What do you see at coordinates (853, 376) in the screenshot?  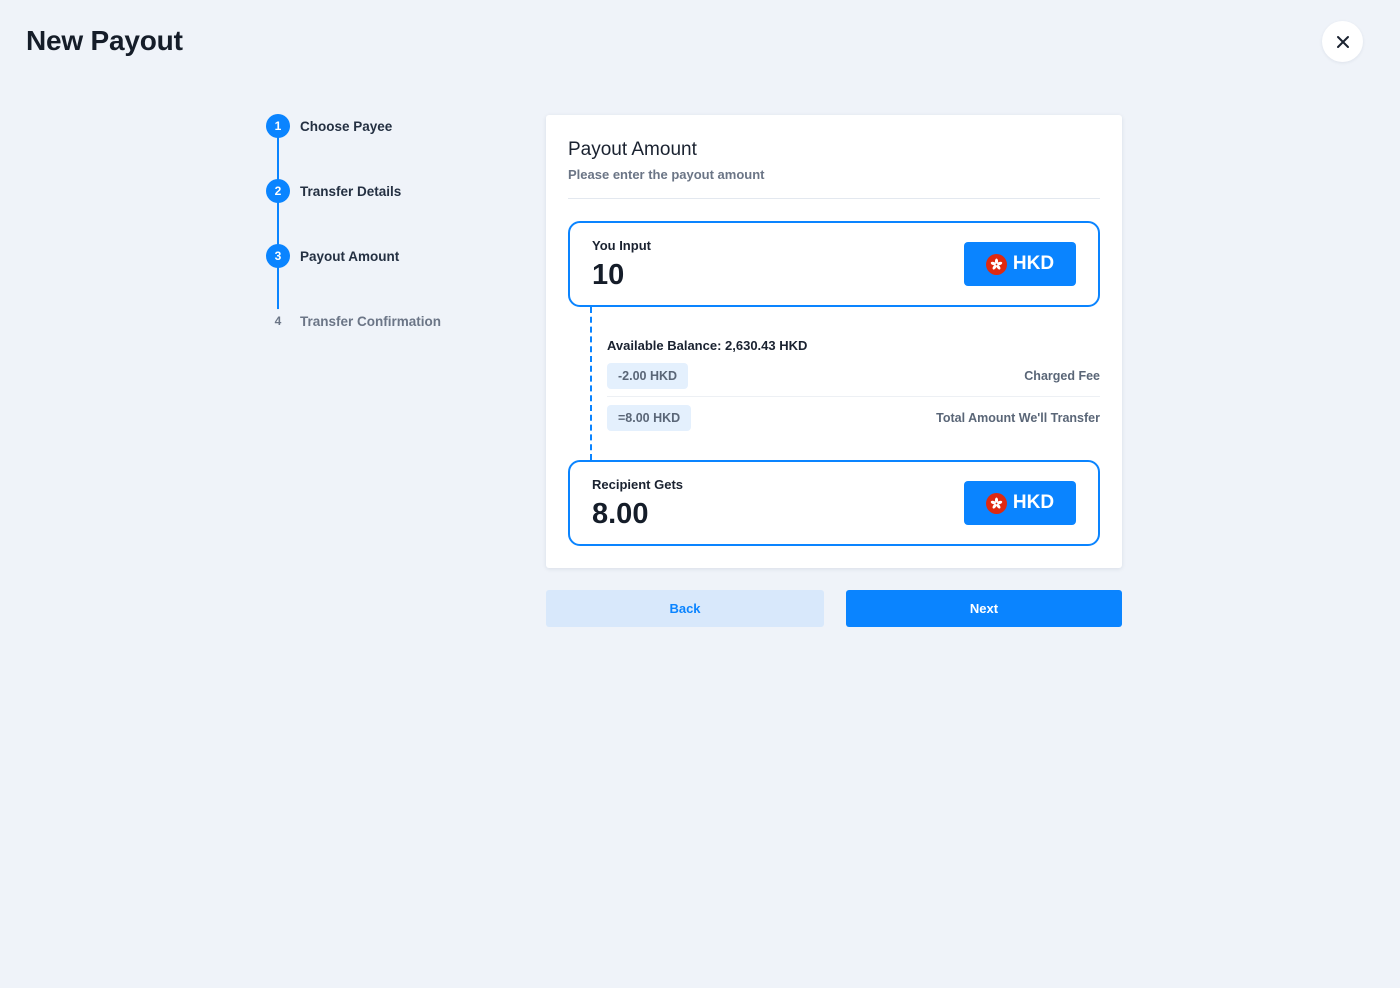 I see `charged-fee-row: -2.00 HKD Charged Fee` at bounding box center [853, 376].